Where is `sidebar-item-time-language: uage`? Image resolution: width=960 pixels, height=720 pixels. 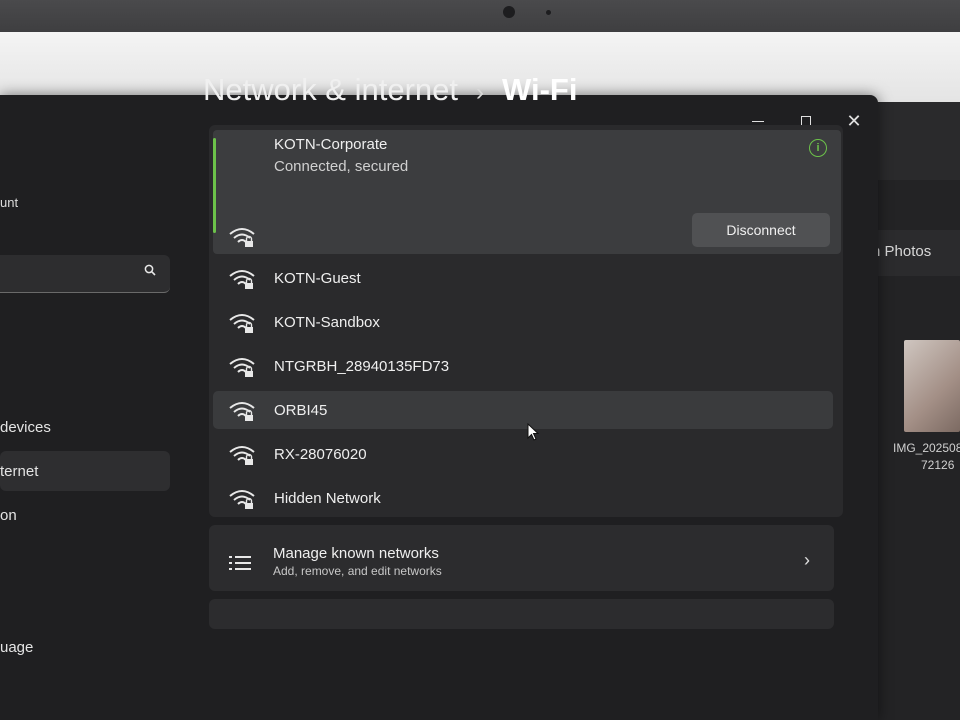
sidebar-item-time-language: uage is located at coordinates (85, 647).